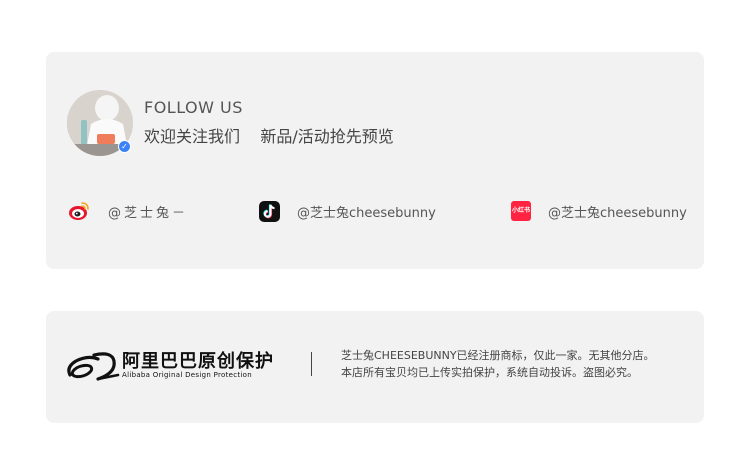 The width and height of the screenshot is (750, 469). I want to click on follow-us-title: FOLLOW US, so click(193, 107).